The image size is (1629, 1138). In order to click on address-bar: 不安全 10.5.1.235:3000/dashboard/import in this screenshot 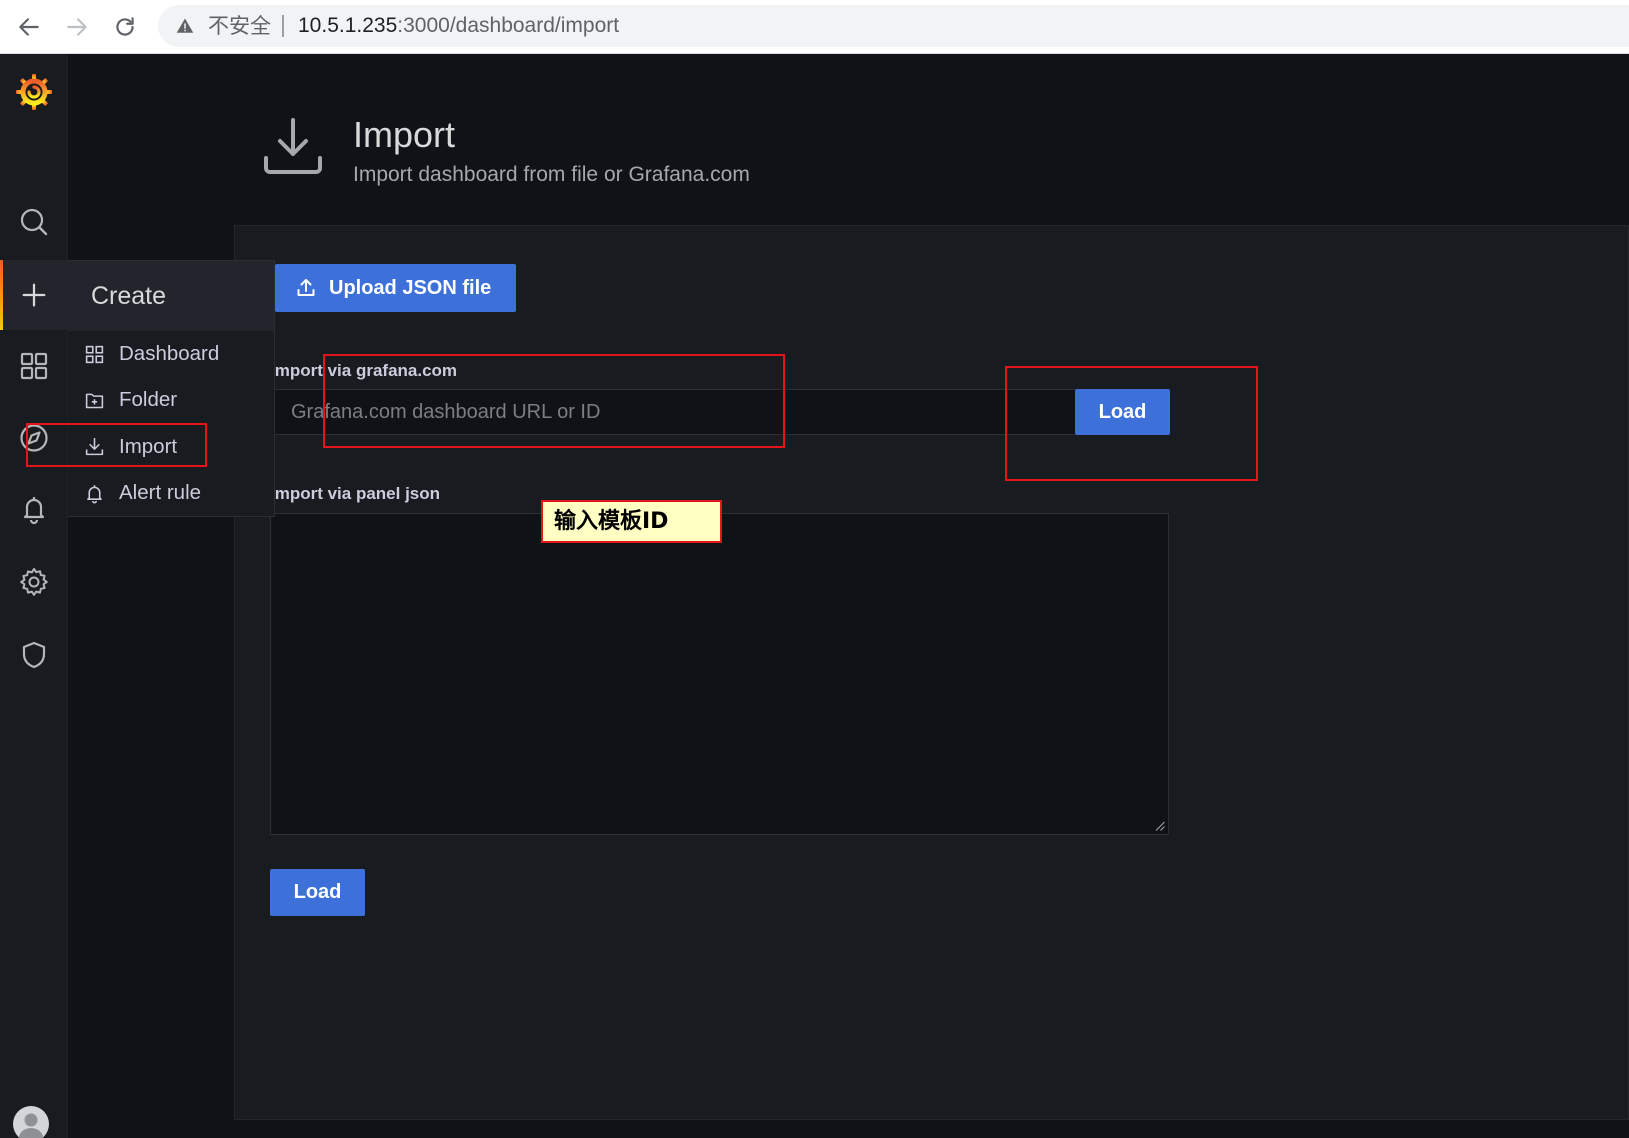, I will do `click(893, 26)`.